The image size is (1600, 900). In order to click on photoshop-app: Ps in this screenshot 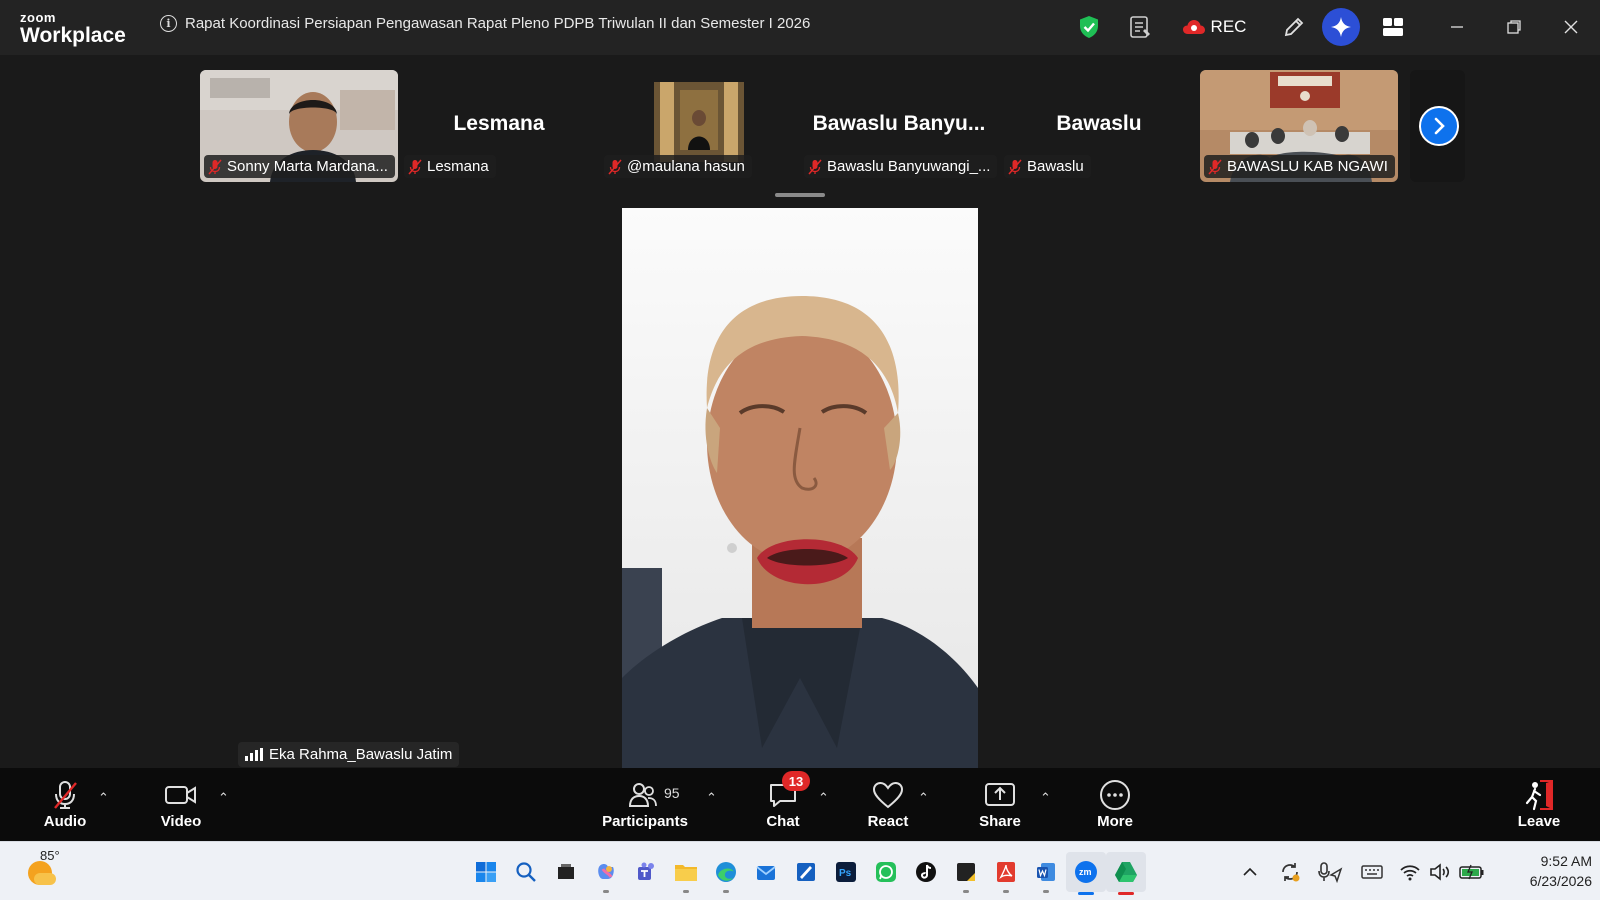, I will do `click(846, 872)`.